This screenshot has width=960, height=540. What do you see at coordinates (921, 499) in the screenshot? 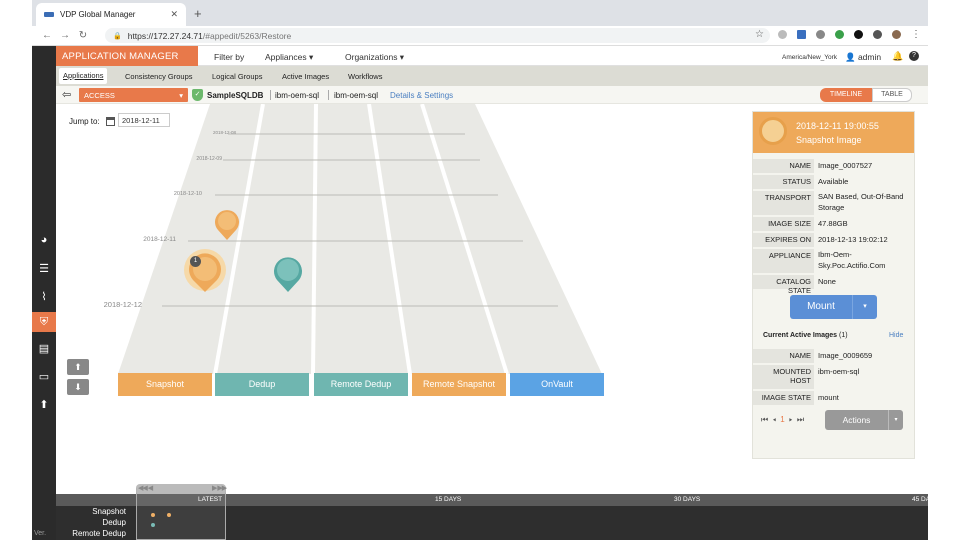
I see `scale-label: 45 DA` at bounding box center [921, 499].